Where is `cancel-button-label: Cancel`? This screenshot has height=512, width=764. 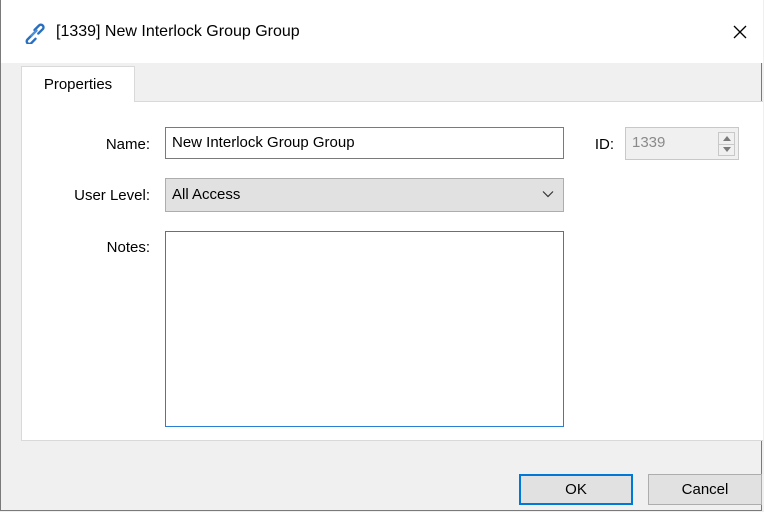 cancel-button-label: Cancel is located at coordinates (705, 489).